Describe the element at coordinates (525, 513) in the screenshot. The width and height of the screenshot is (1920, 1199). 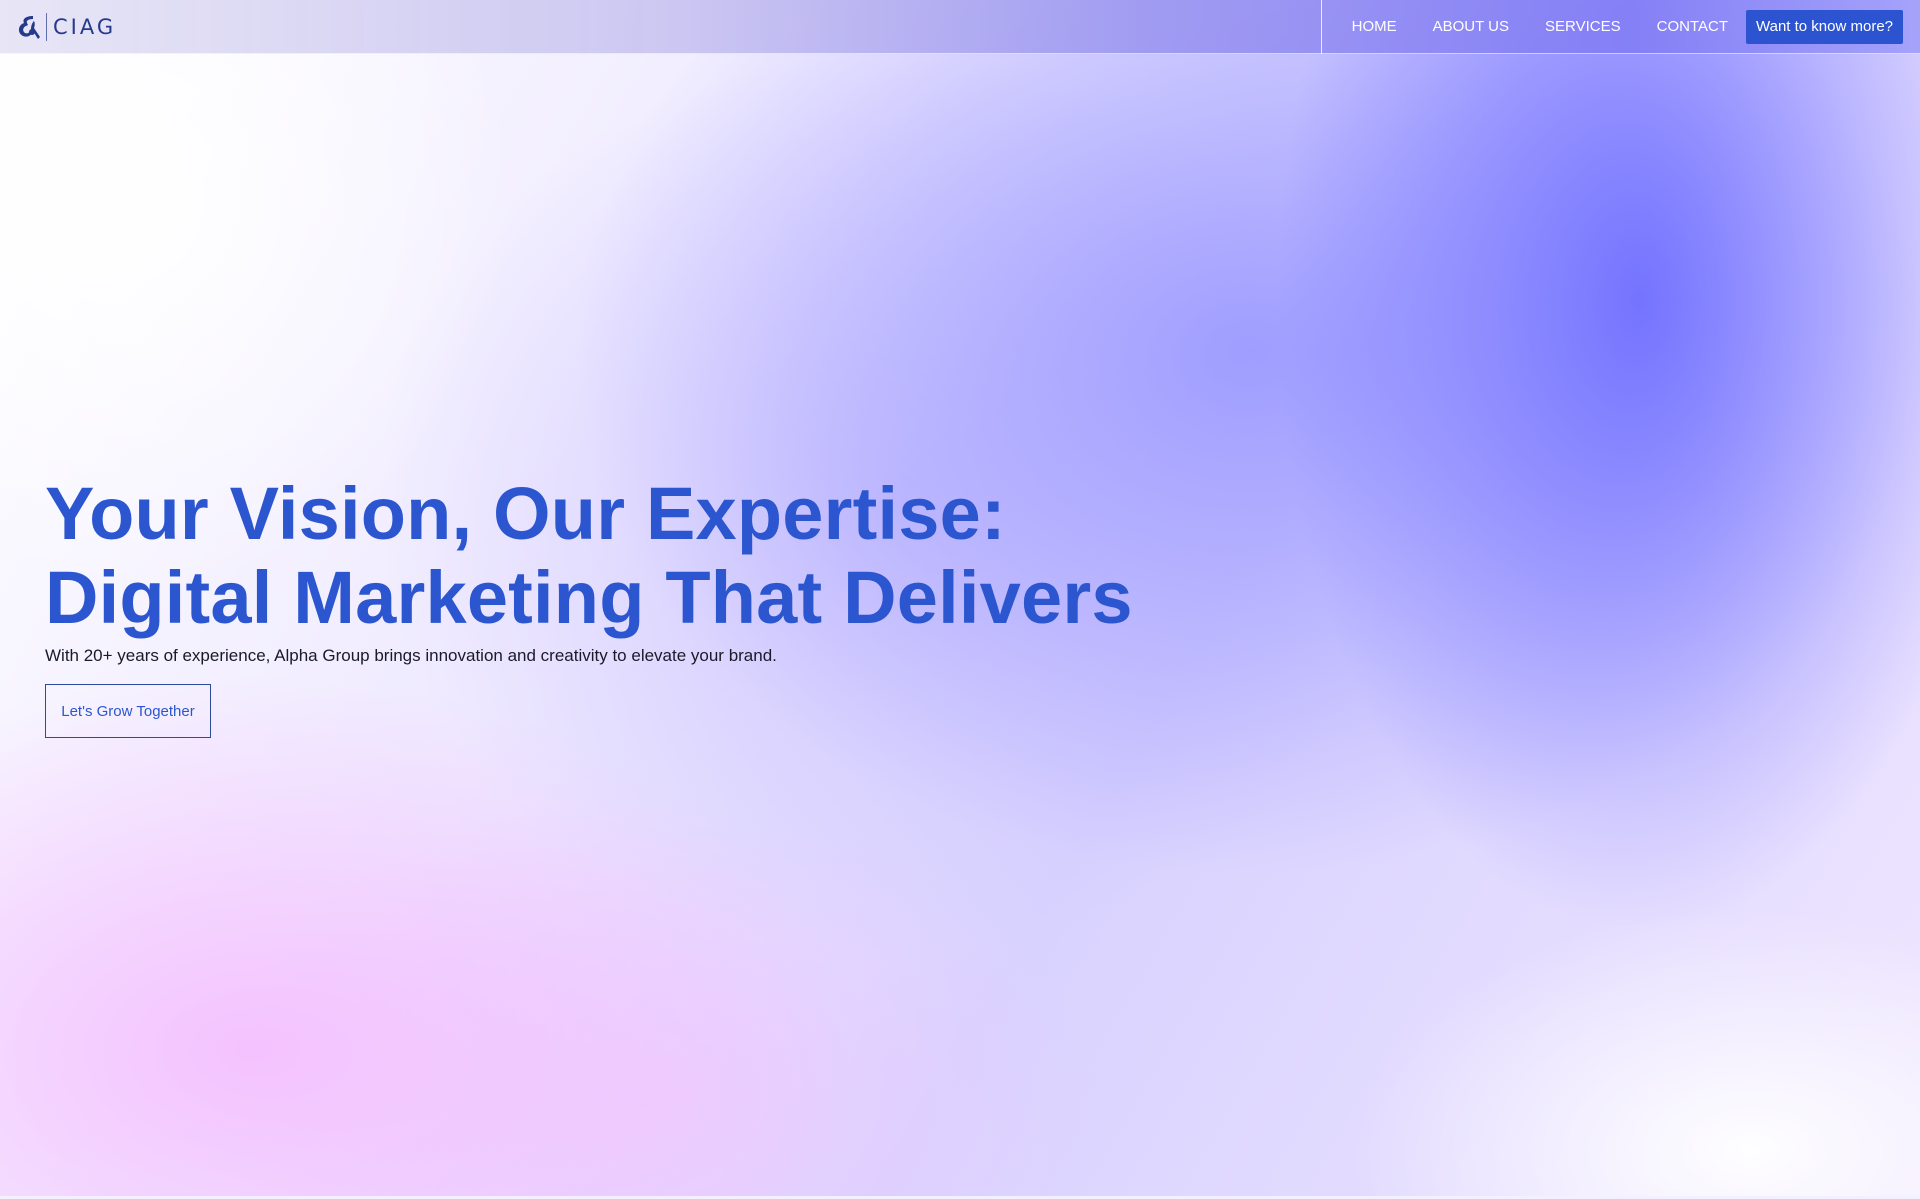
I see `hero-title-line-1: Your Vision, Our Expertise:` at that location.